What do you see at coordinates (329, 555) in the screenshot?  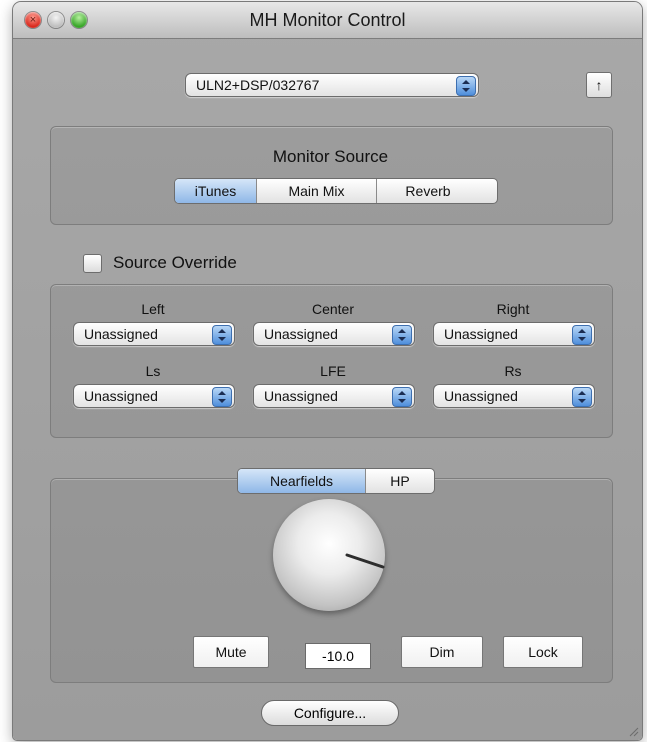 I see `volume-knob` at bounding box center [329, 555].